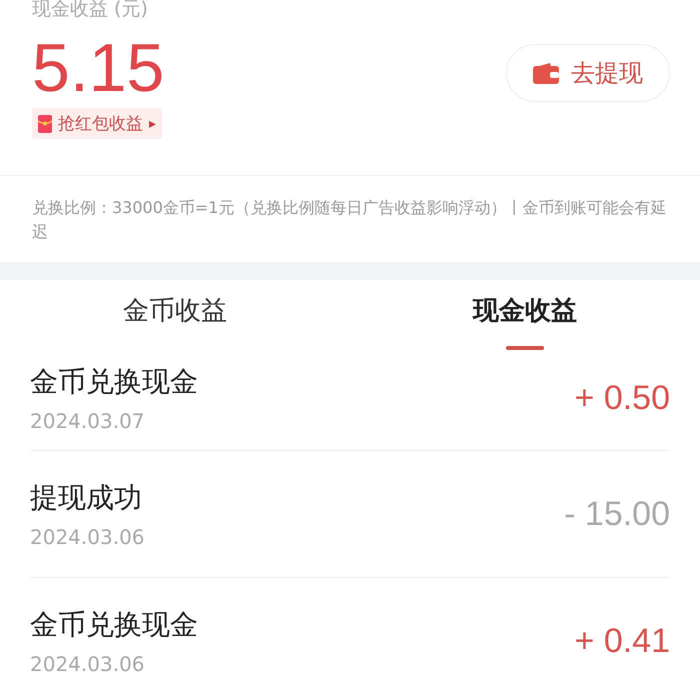  What do you see at coordinates (86, 498) in the screenshot?
I see `record-title: 提现成功` at bounding box center [86, 498].